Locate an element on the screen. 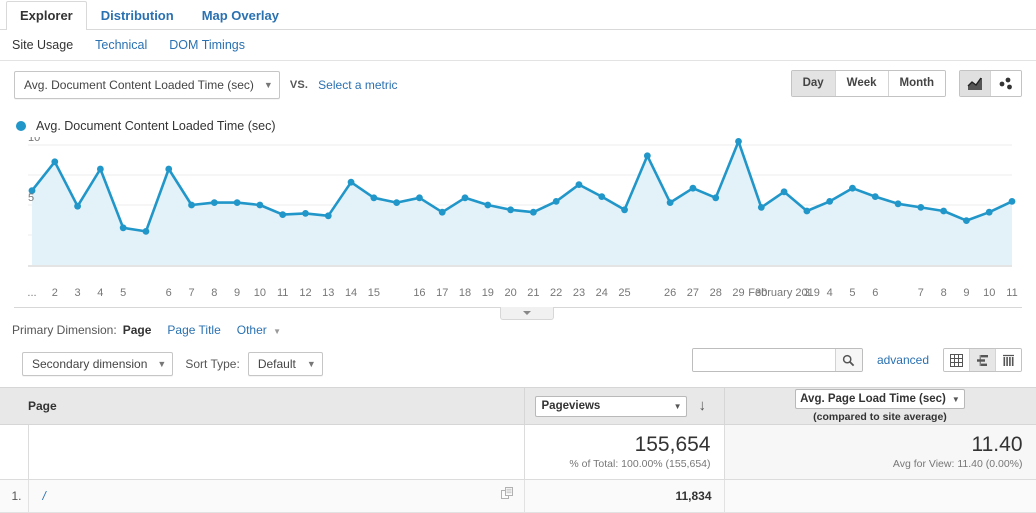  line-chart-icon is located at coordinates (974, 83).